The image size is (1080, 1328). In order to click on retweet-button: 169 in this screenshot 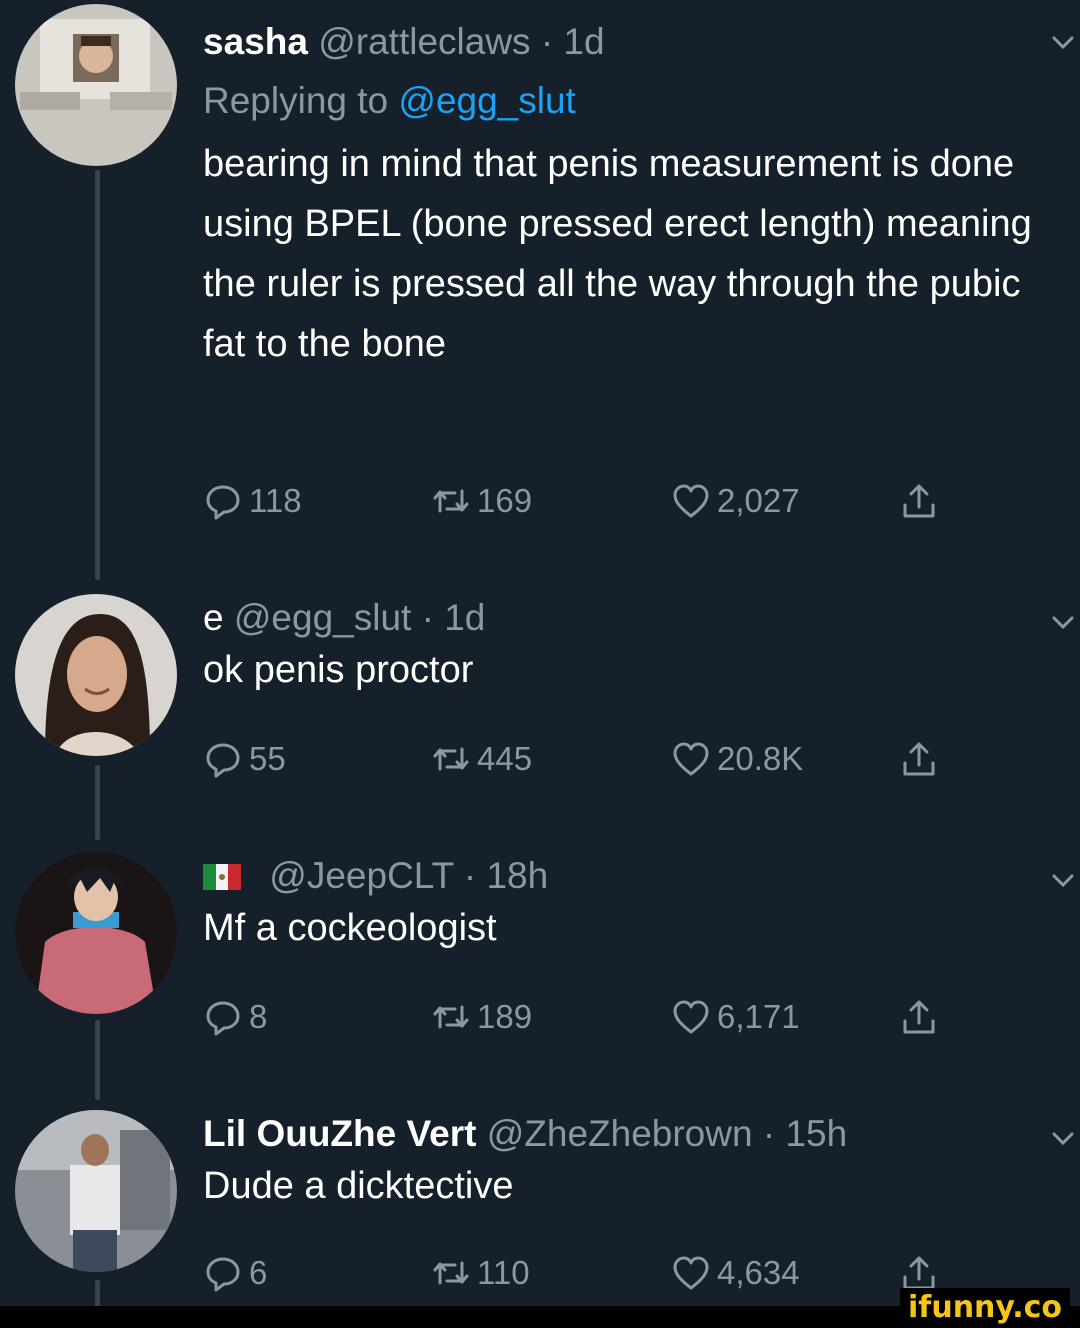, I will do `click(481, 501)`.